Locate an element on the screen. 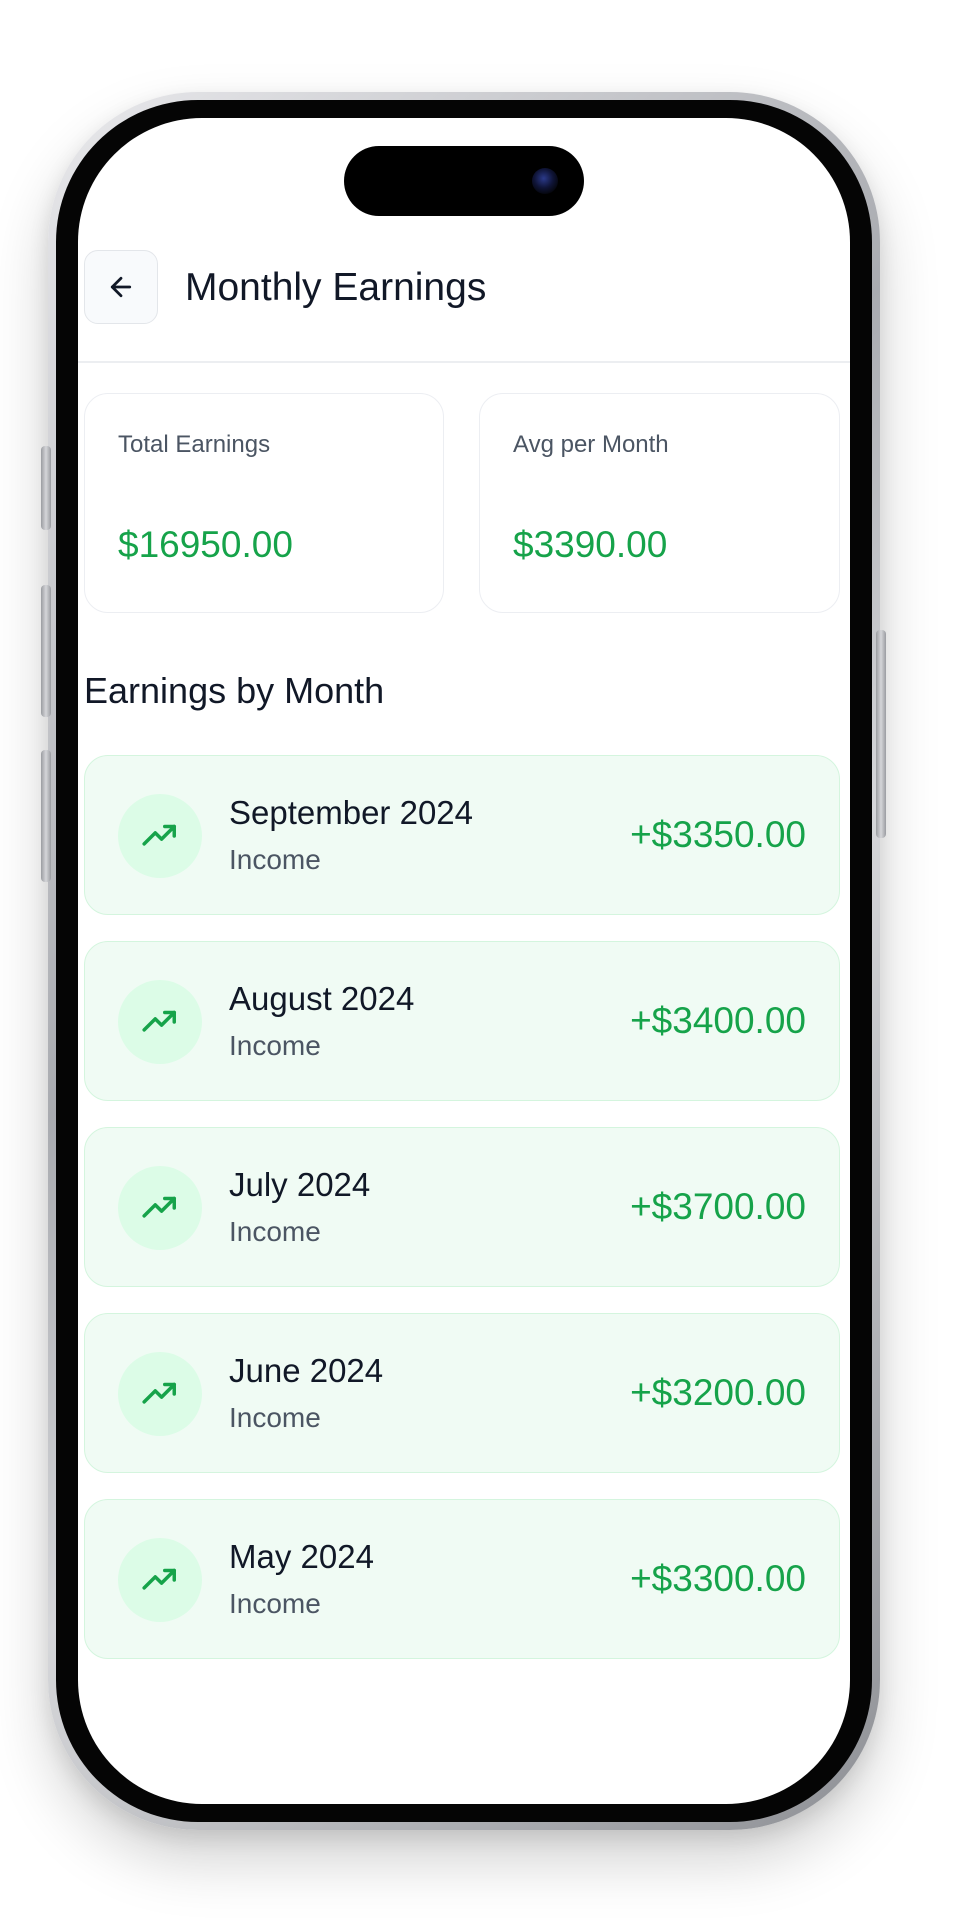  month-amount: +$3400.00 is located at coordinates (718, 1020).